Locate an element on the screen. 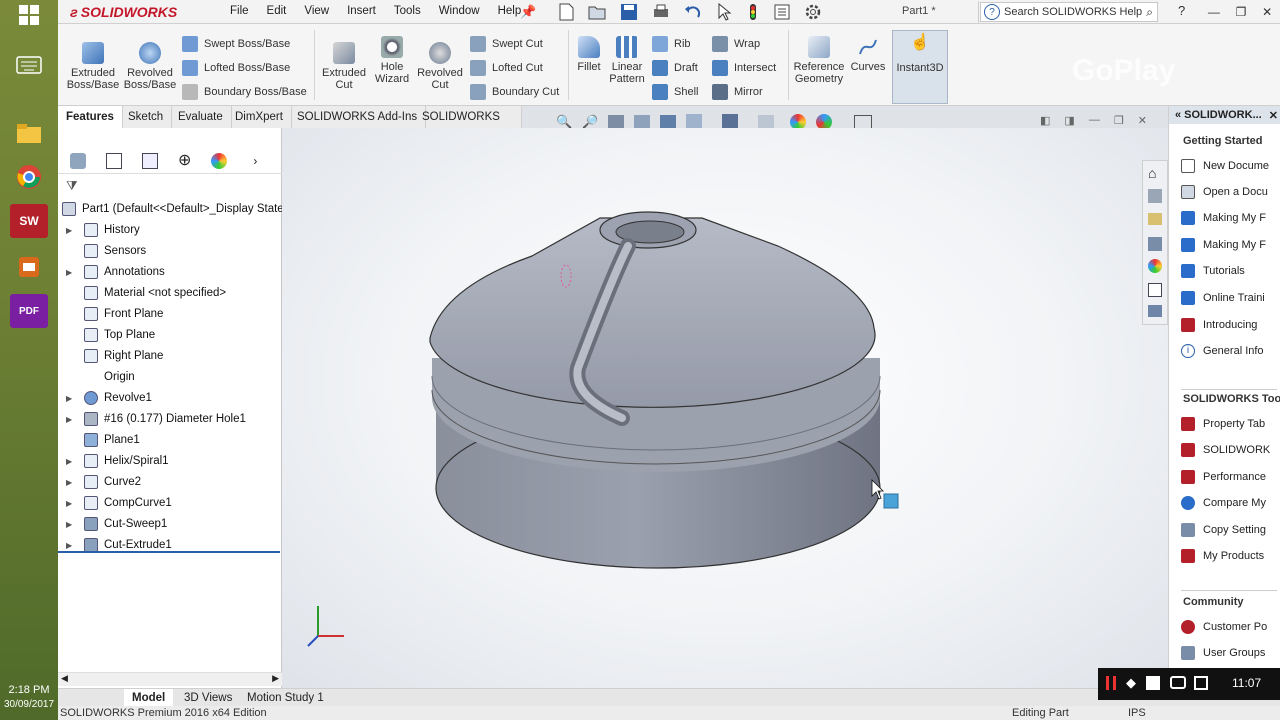 The height and width of the screenshot is (720, 1280). solidworks-logo: ƨ SOLIDWORKS is located at coordinates (123, 12).